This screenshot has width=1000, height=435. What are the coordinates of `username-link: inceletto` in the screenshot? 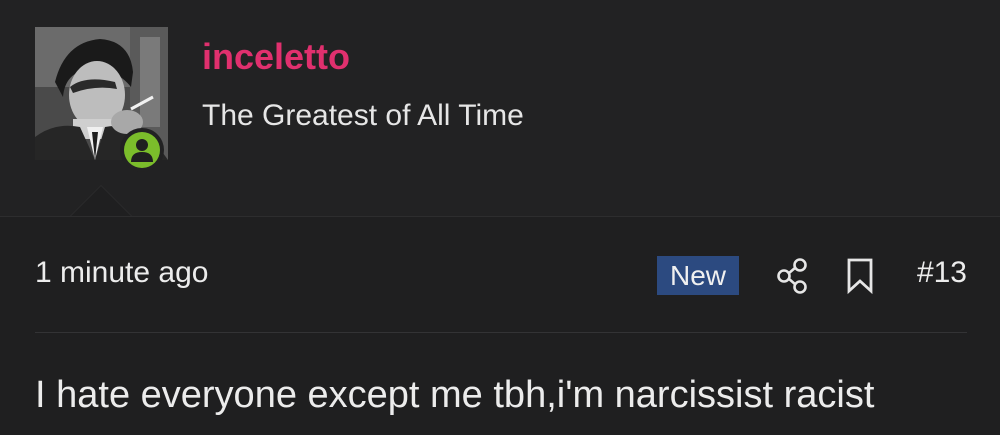 It's located at (276, 57).